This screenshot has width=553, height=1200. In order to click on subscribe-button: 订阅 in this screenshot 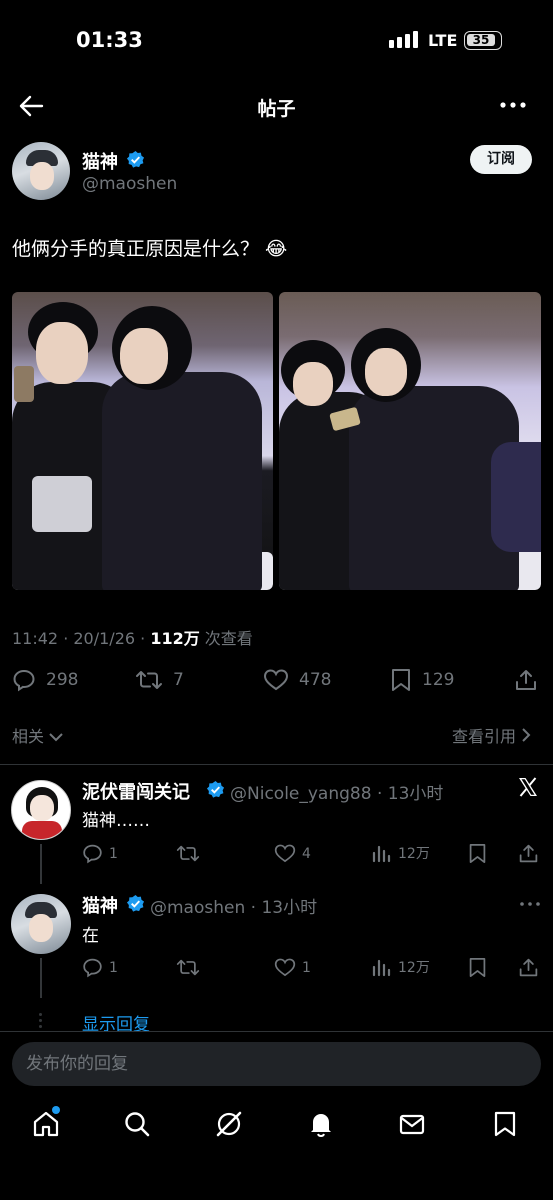, I will do `click(501, 159)`.